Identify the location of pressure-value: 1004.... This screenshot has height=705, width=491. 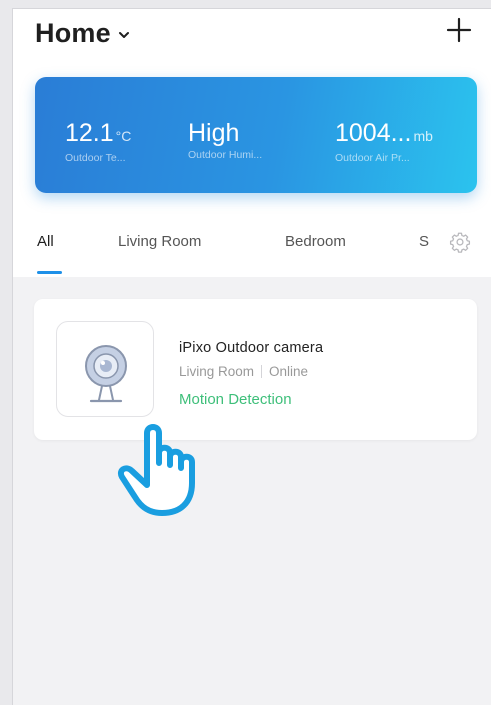
(373, 133).